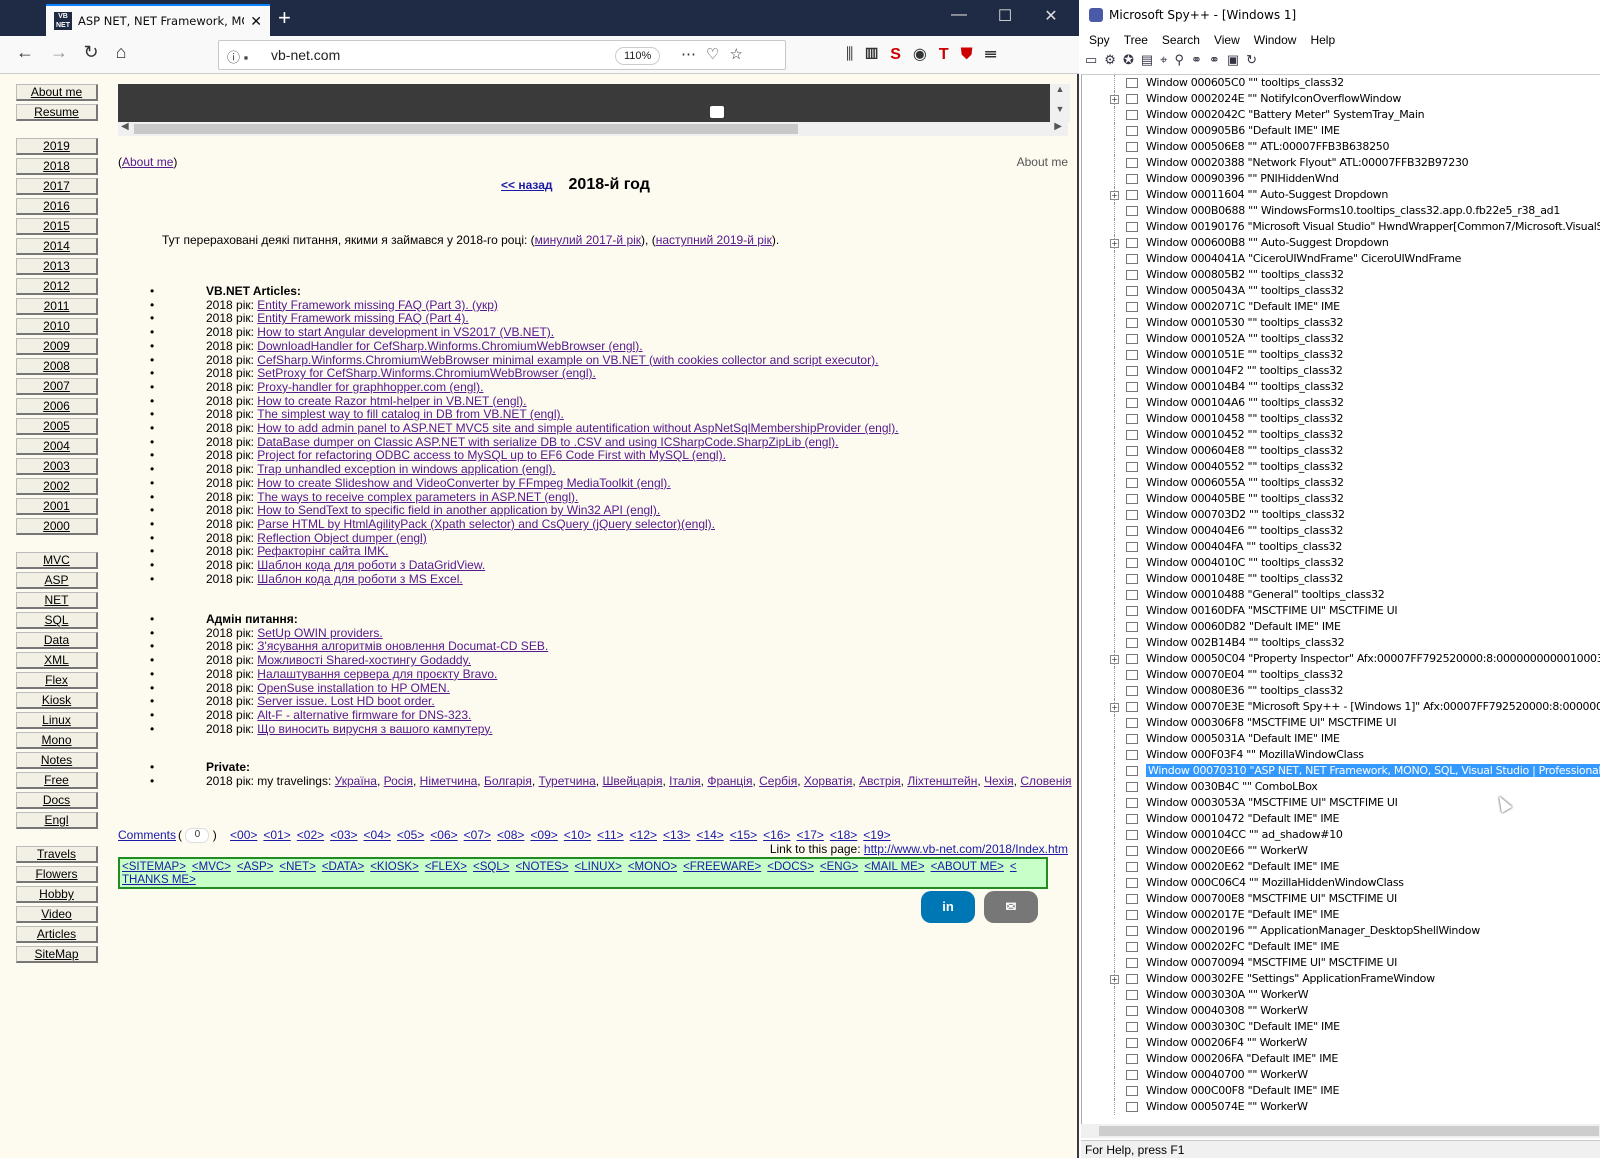 The image size is (1600, 1159). What do you see at coordinates (57, 306) in the screenshot?
I see `nav-button-2011: 2011` at bounding box center [57, 306].